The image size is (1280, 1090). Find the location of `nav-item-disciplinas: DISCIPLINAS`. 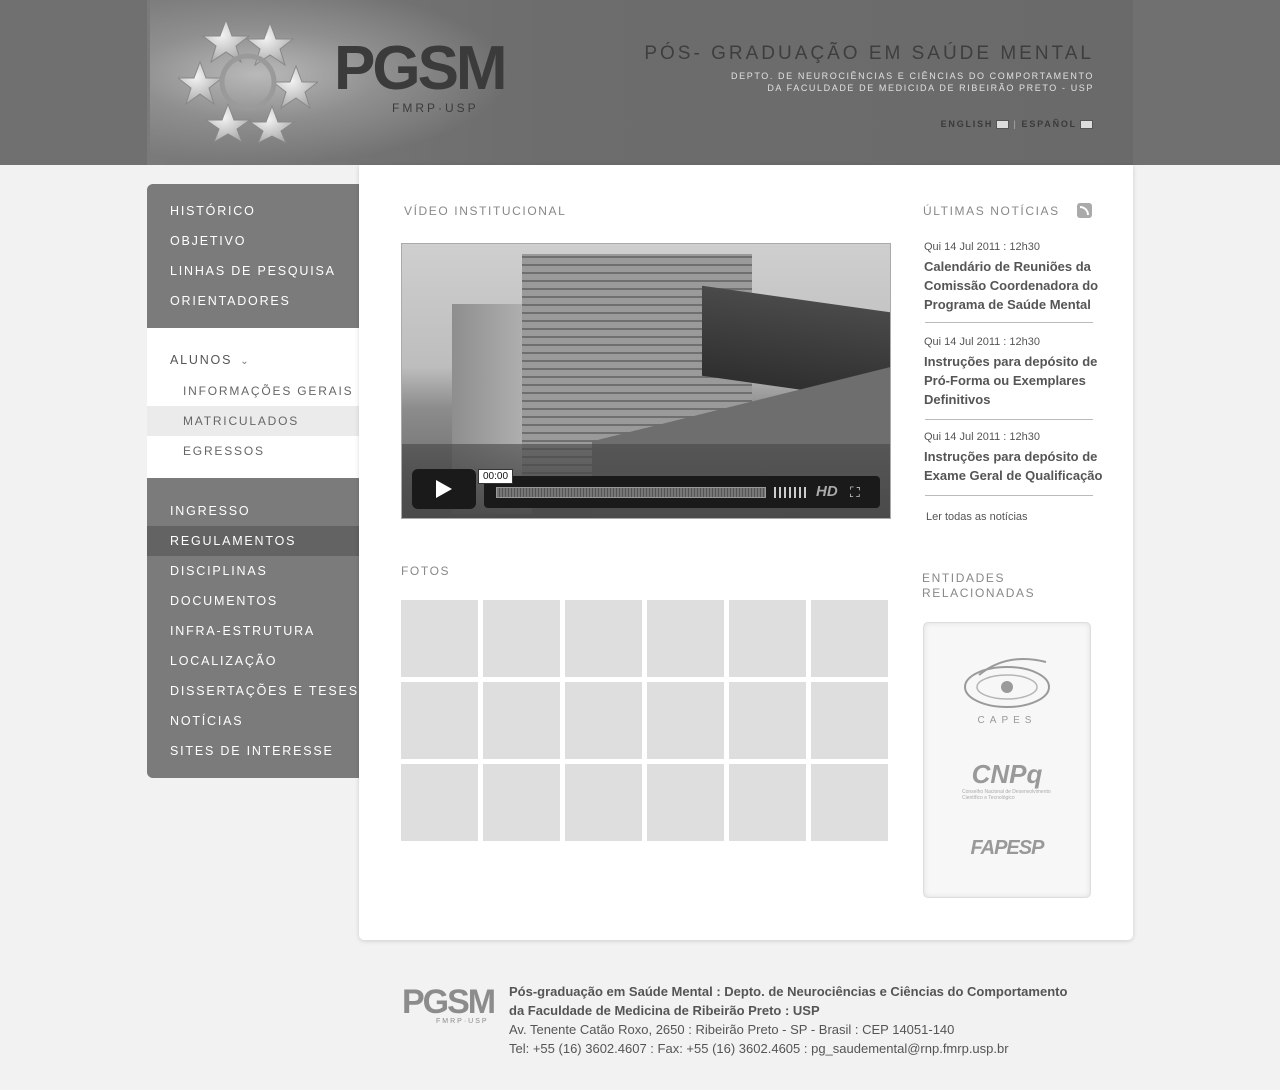

nav-item-disciplinas: DISCIPLINAS is located at coordinates (253, 571).